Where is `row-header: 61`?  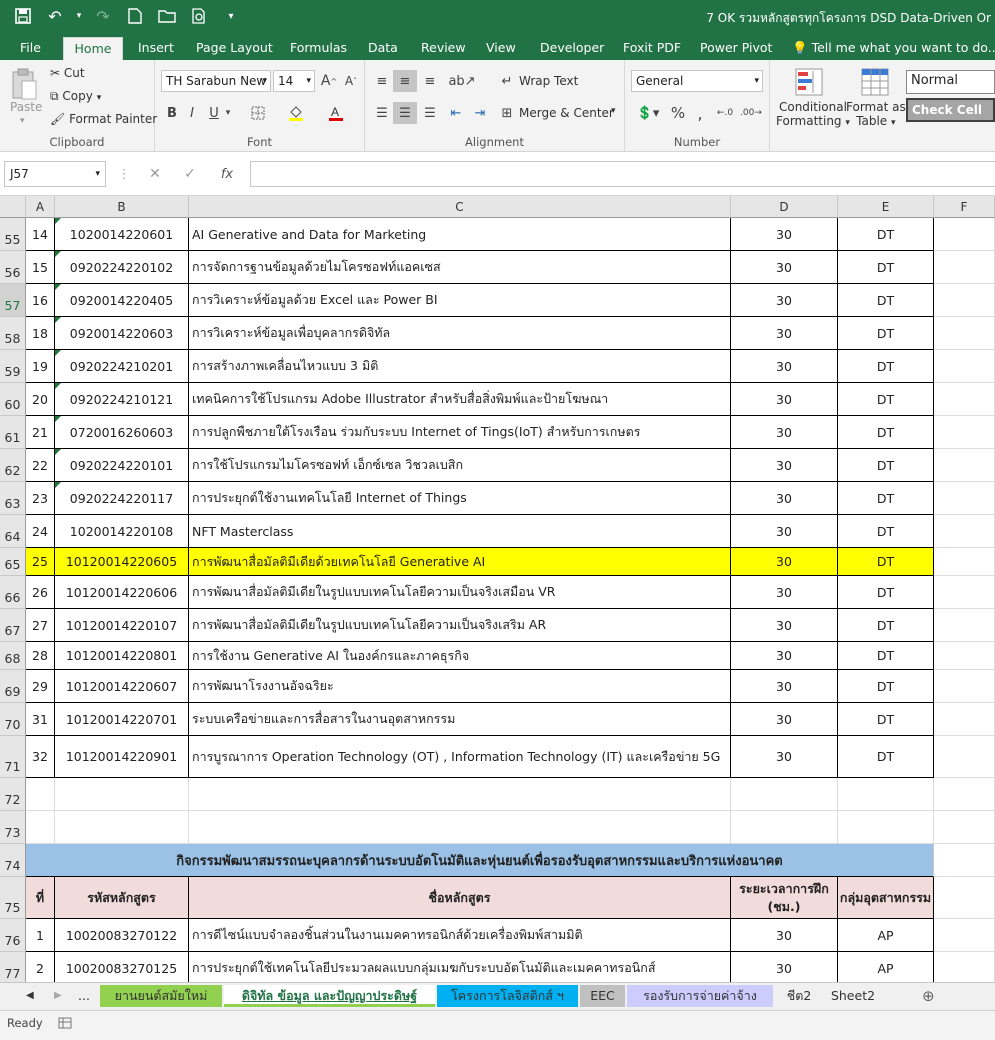
row-header: 61 is located at coordinates (13, 432).